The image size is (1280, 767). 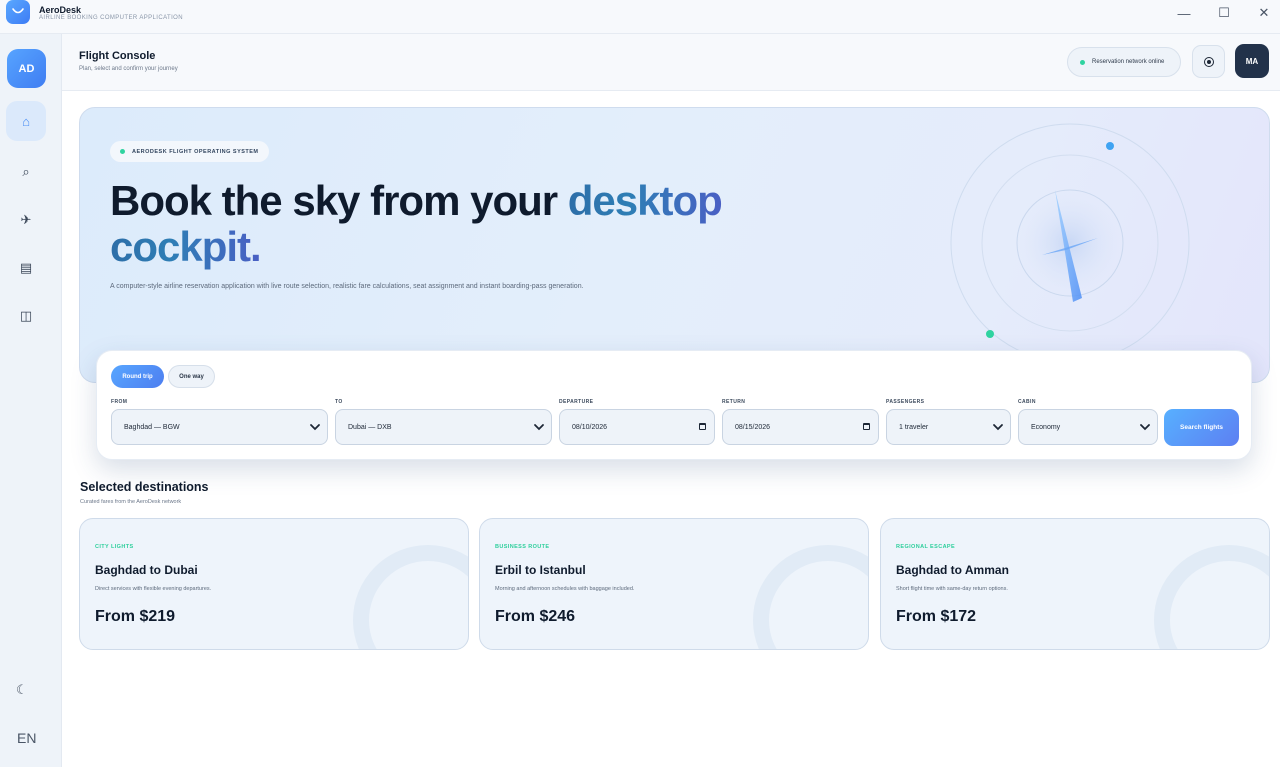 I want to click on sidebar: AD ⌂ ⌕ ✈ ▤ ◫ ☾ EN, so click(x=31, y=400).